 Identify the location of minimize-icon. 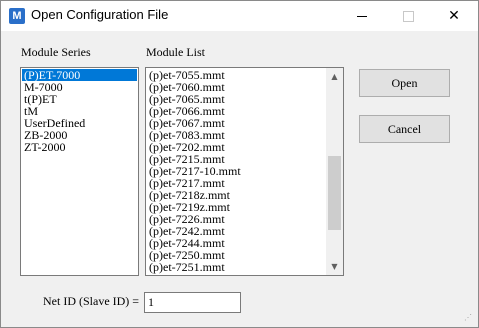
(362, 16).